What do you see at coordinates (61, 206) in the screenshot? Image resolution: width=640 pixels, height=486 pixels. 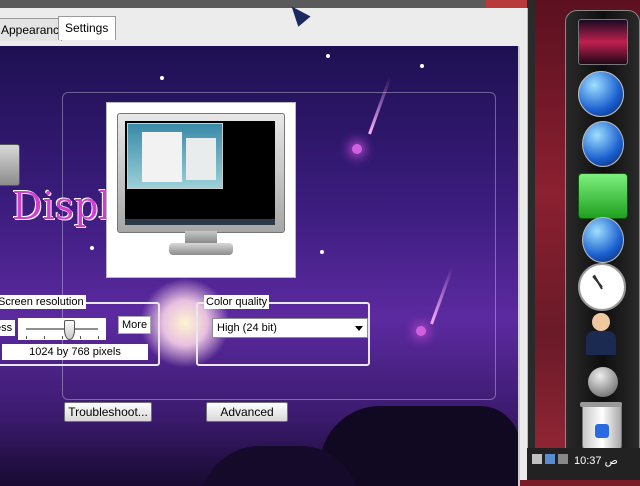 I see `panel-title: Displ` at bounding box center [61, 206].